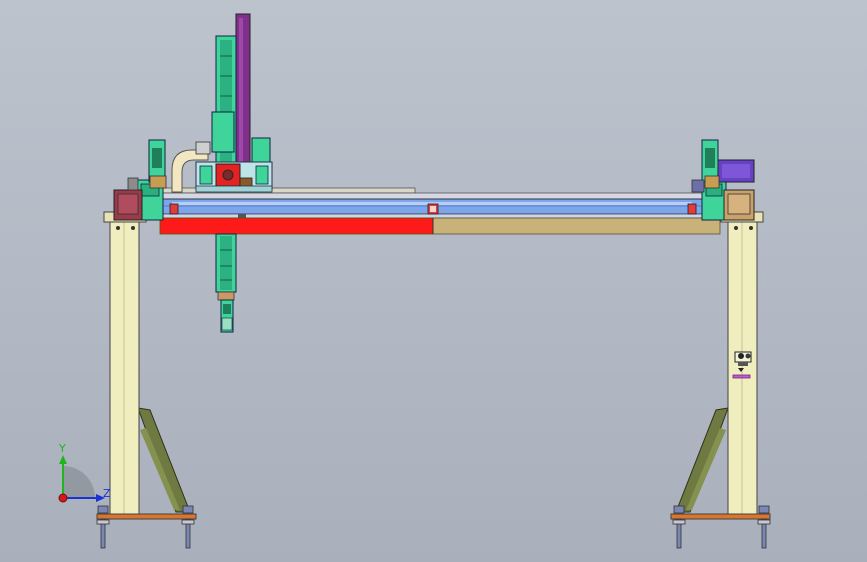  Describe the element at coordinates (720, 516) in the screenshot. I see `right-base-plate` at that location.